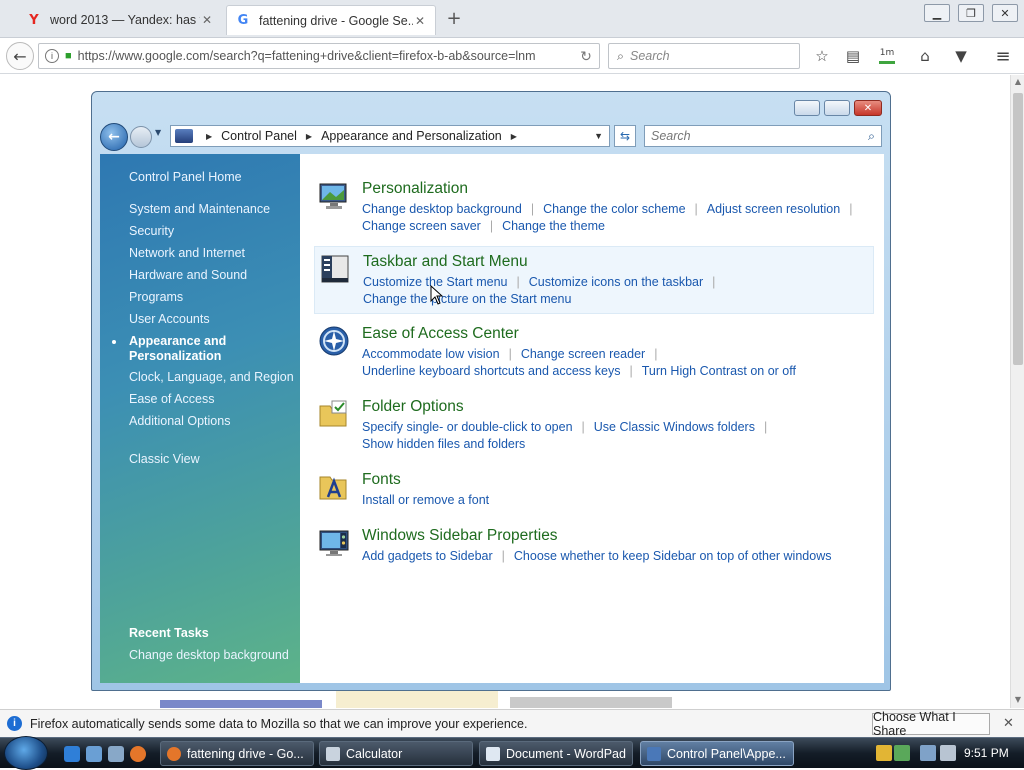 This screenshot has height=770, width=1024. Describe the element at coordinates (586, 56) in the screenshot. I see `reload-icon: ↻` at that location.